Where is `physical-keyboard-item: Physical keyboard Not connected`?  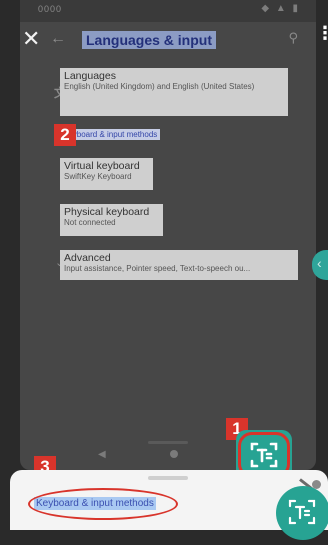
physical-keyboard-item: Physical keyboard Not connected is located at coordinates (111, 220).